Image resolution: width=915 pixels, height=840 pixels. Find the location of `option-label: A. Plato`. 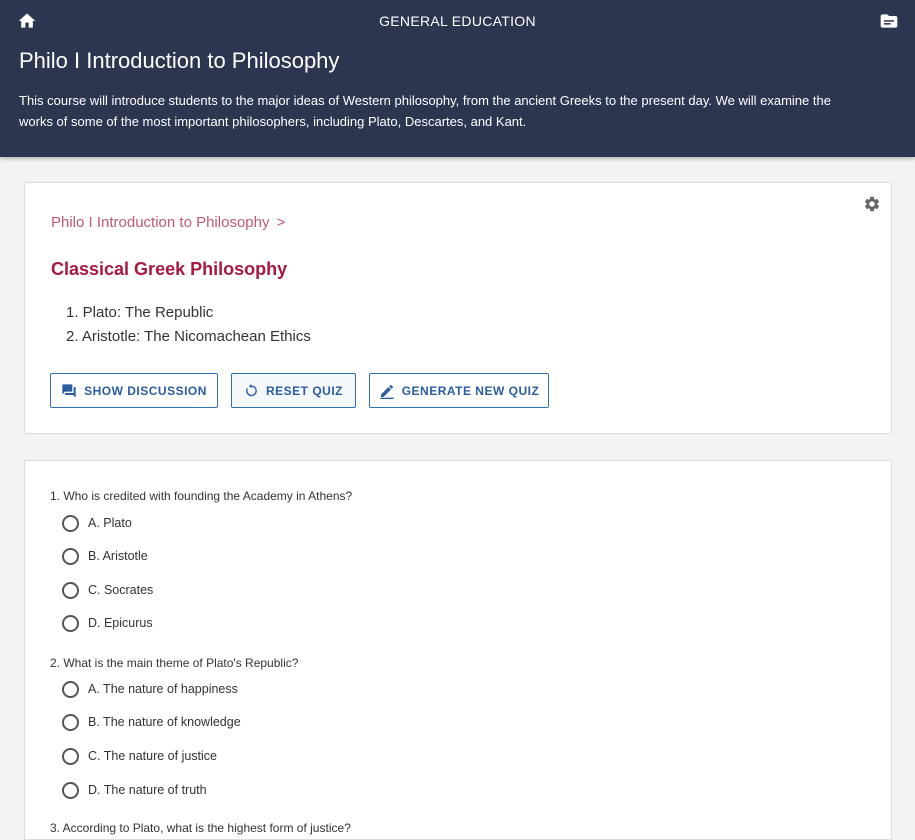

option-label: A. Plato is located at coordinates (110, 523).